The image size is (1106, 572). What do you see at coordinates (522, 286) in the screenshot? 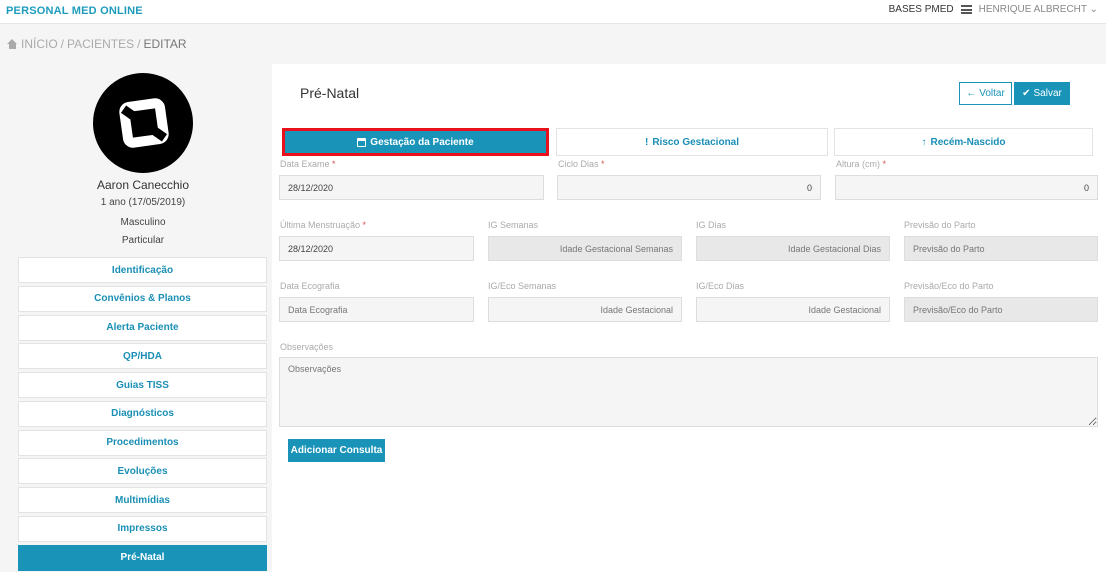
I see `ig-eco-semanas-label: IG/Eco Semanas` at bounding box center [522, 286].